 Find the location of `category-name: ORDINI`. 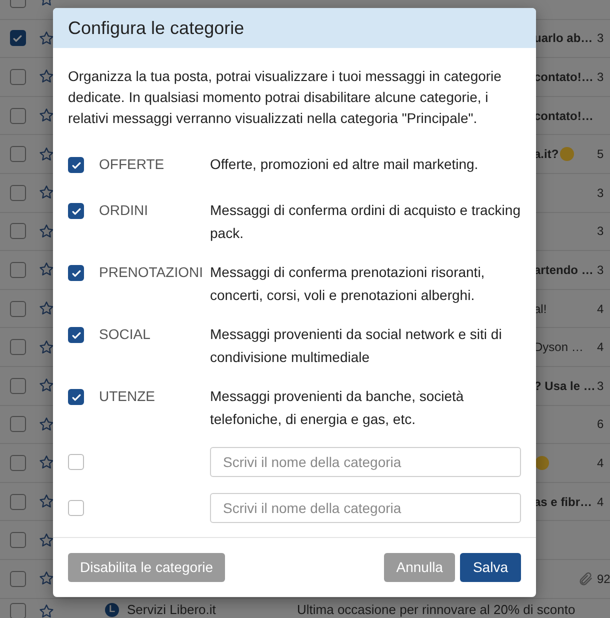

category-name: ORDINI is located at coordinates (124, 210).